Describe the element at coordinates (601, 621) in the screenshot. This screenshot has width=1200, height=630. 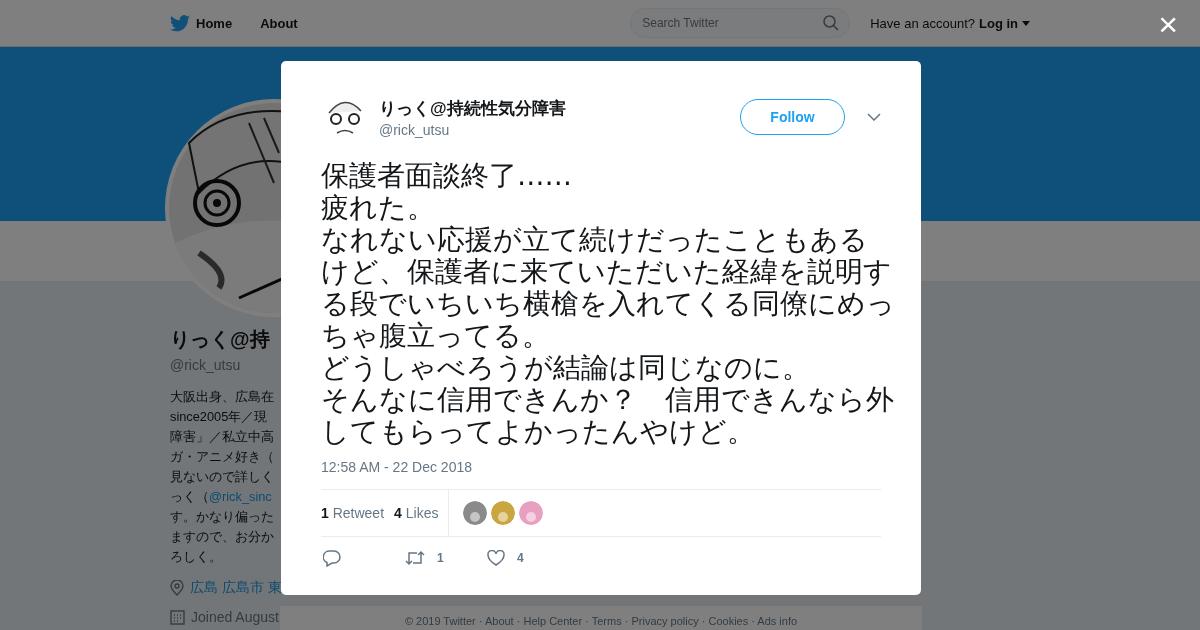
I see `footer-links: © 2019 Twitter · About · Help Center · Terms · Privacy policy · Cookies · Ads info` at that location.